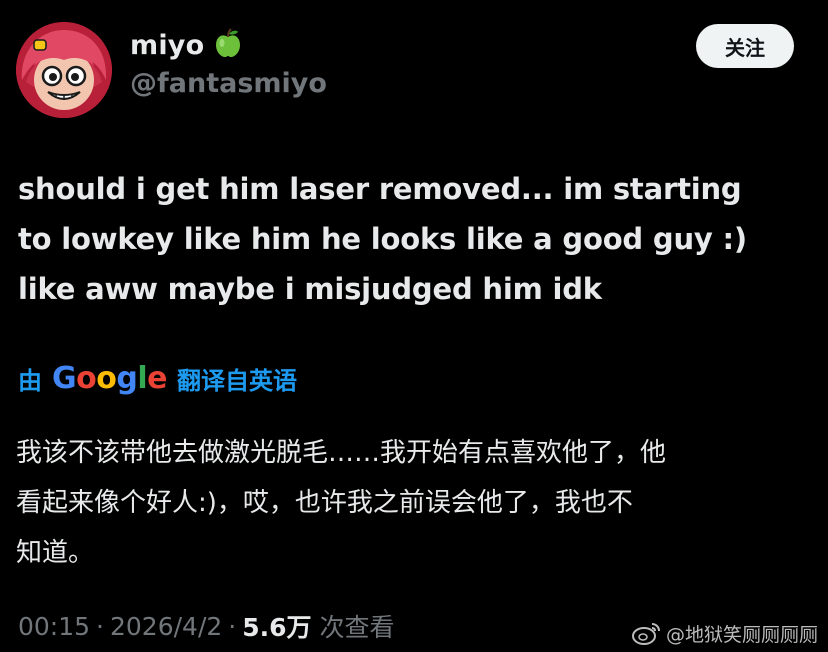 Image resolution: width=828 pixels, height=652 pixels. Describe the element at coordinates (30, 380) in the screenshot. I see `translated-by-prefix: 由` at that location.